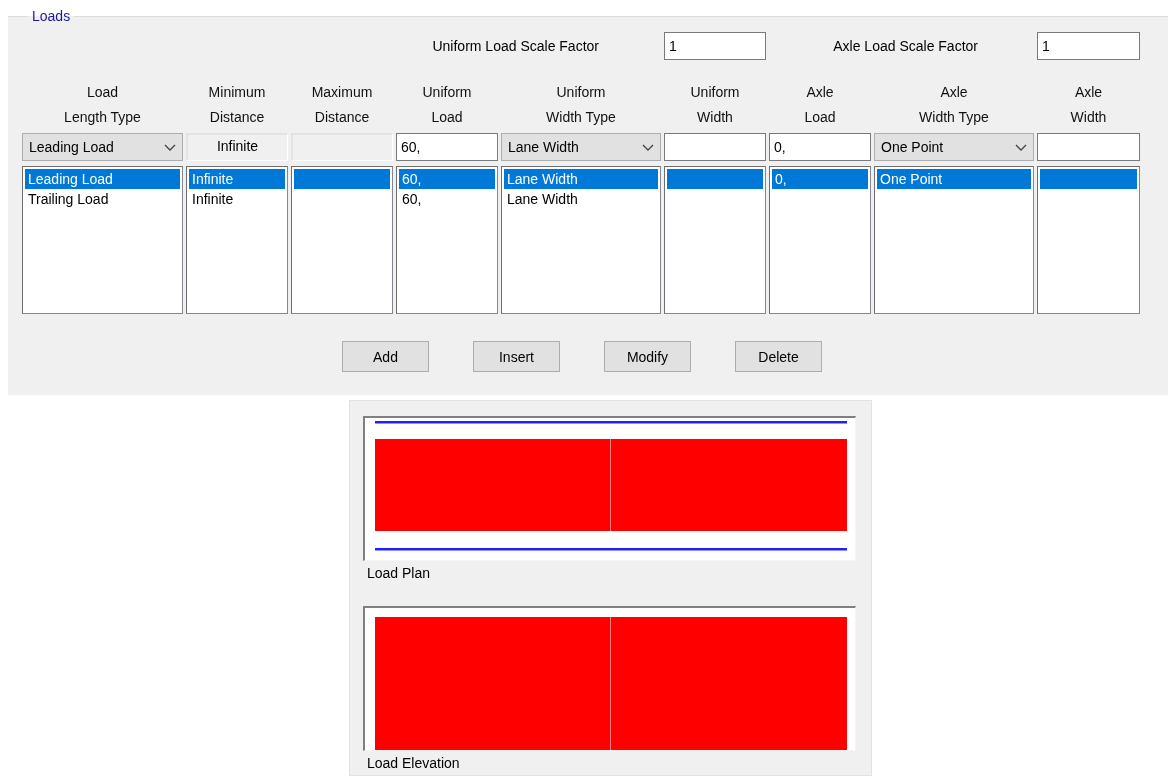 The width and height of the screenshot is (1168, 776). I want to click on dropdown: Leading Load, so click(102, 147).